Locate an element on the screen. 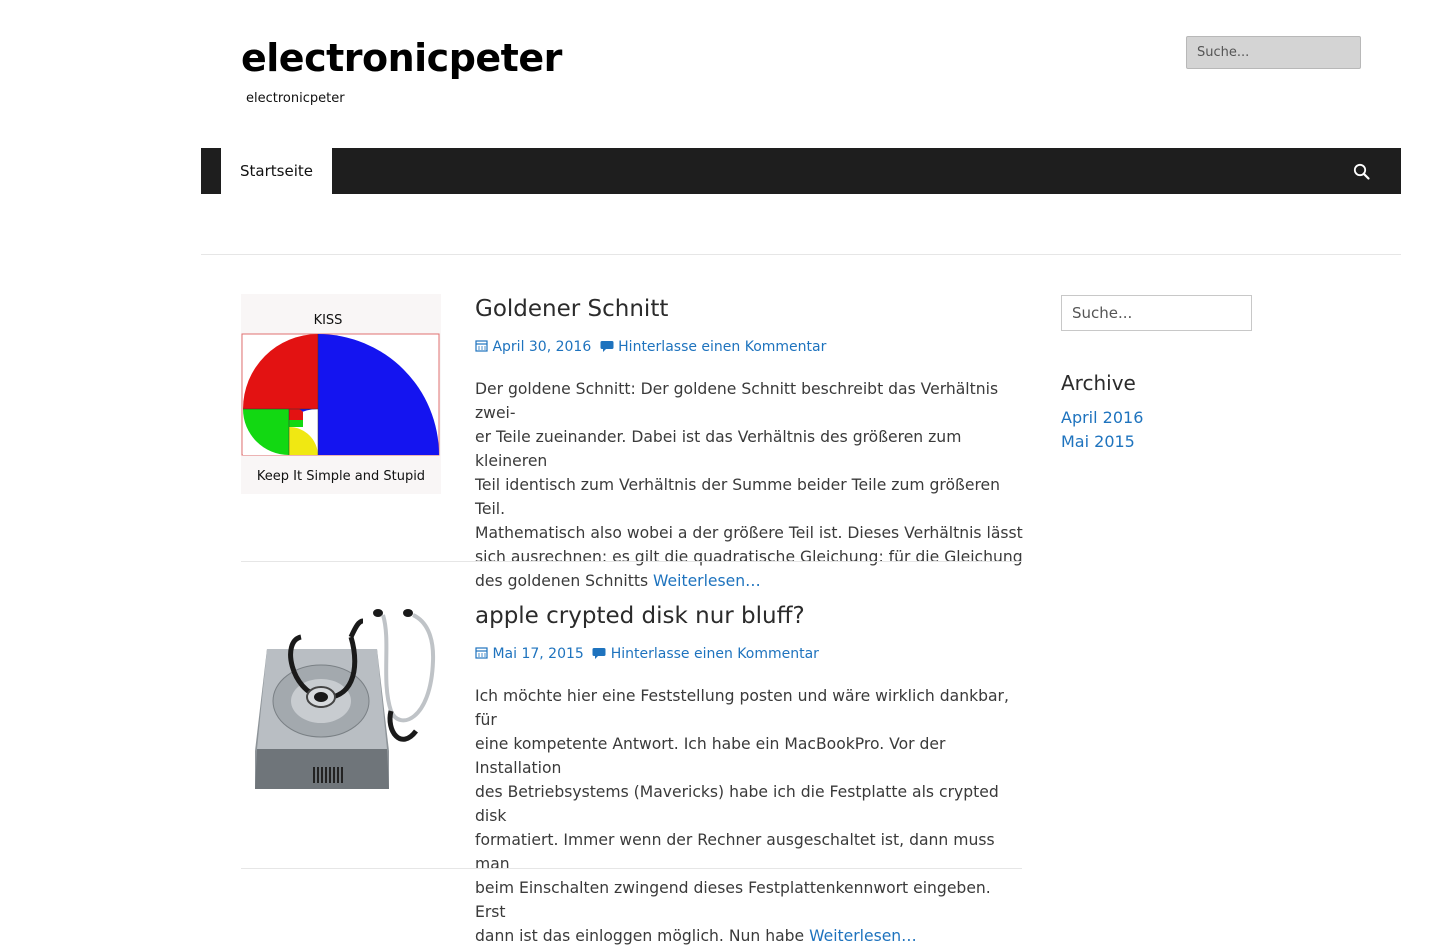 This screenshot has height=948, width=1429. sidebar-search-input is located at coordinates (1156, 313).